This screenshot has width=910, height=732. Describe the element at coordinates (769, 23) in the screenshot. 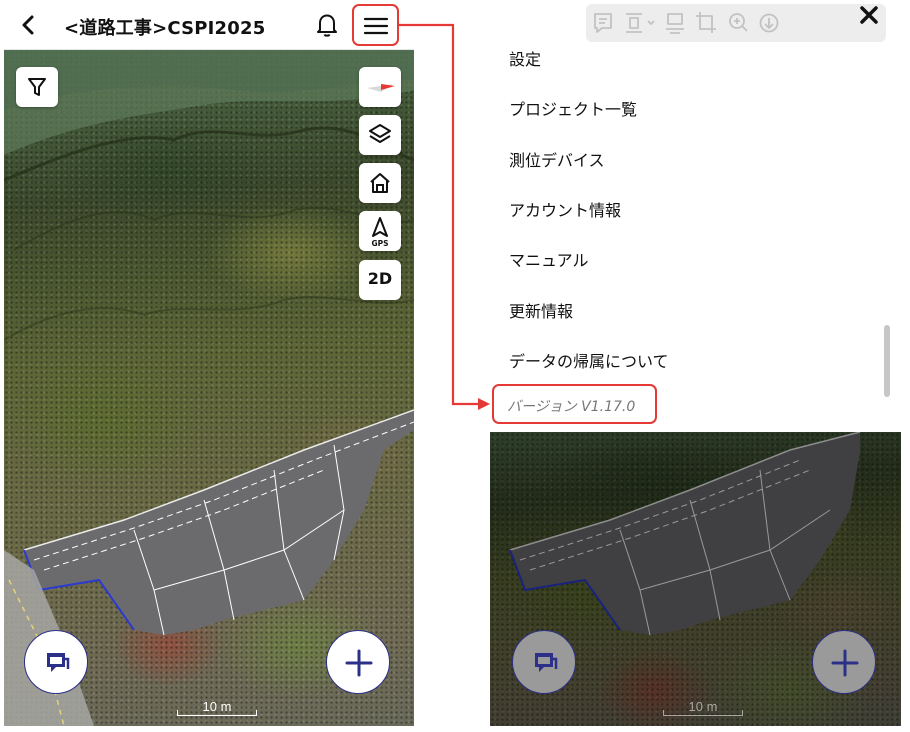

I see `download-icon` at that location.